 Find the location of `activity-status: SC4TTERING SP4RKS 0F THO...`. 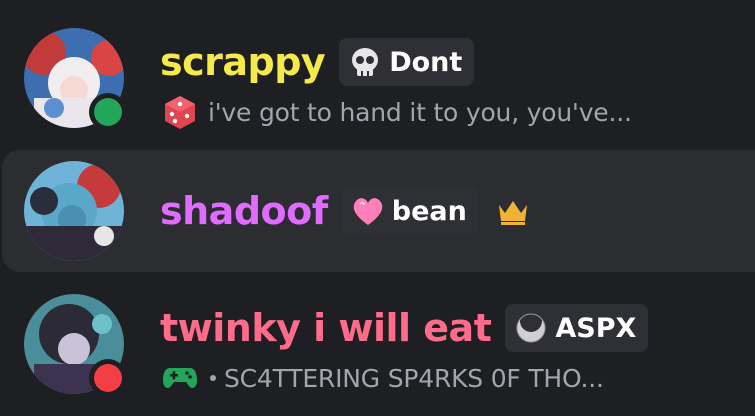

activity-status: SC4TTERING SP4RKS 0F THO... is located at coordinates (382, 378).